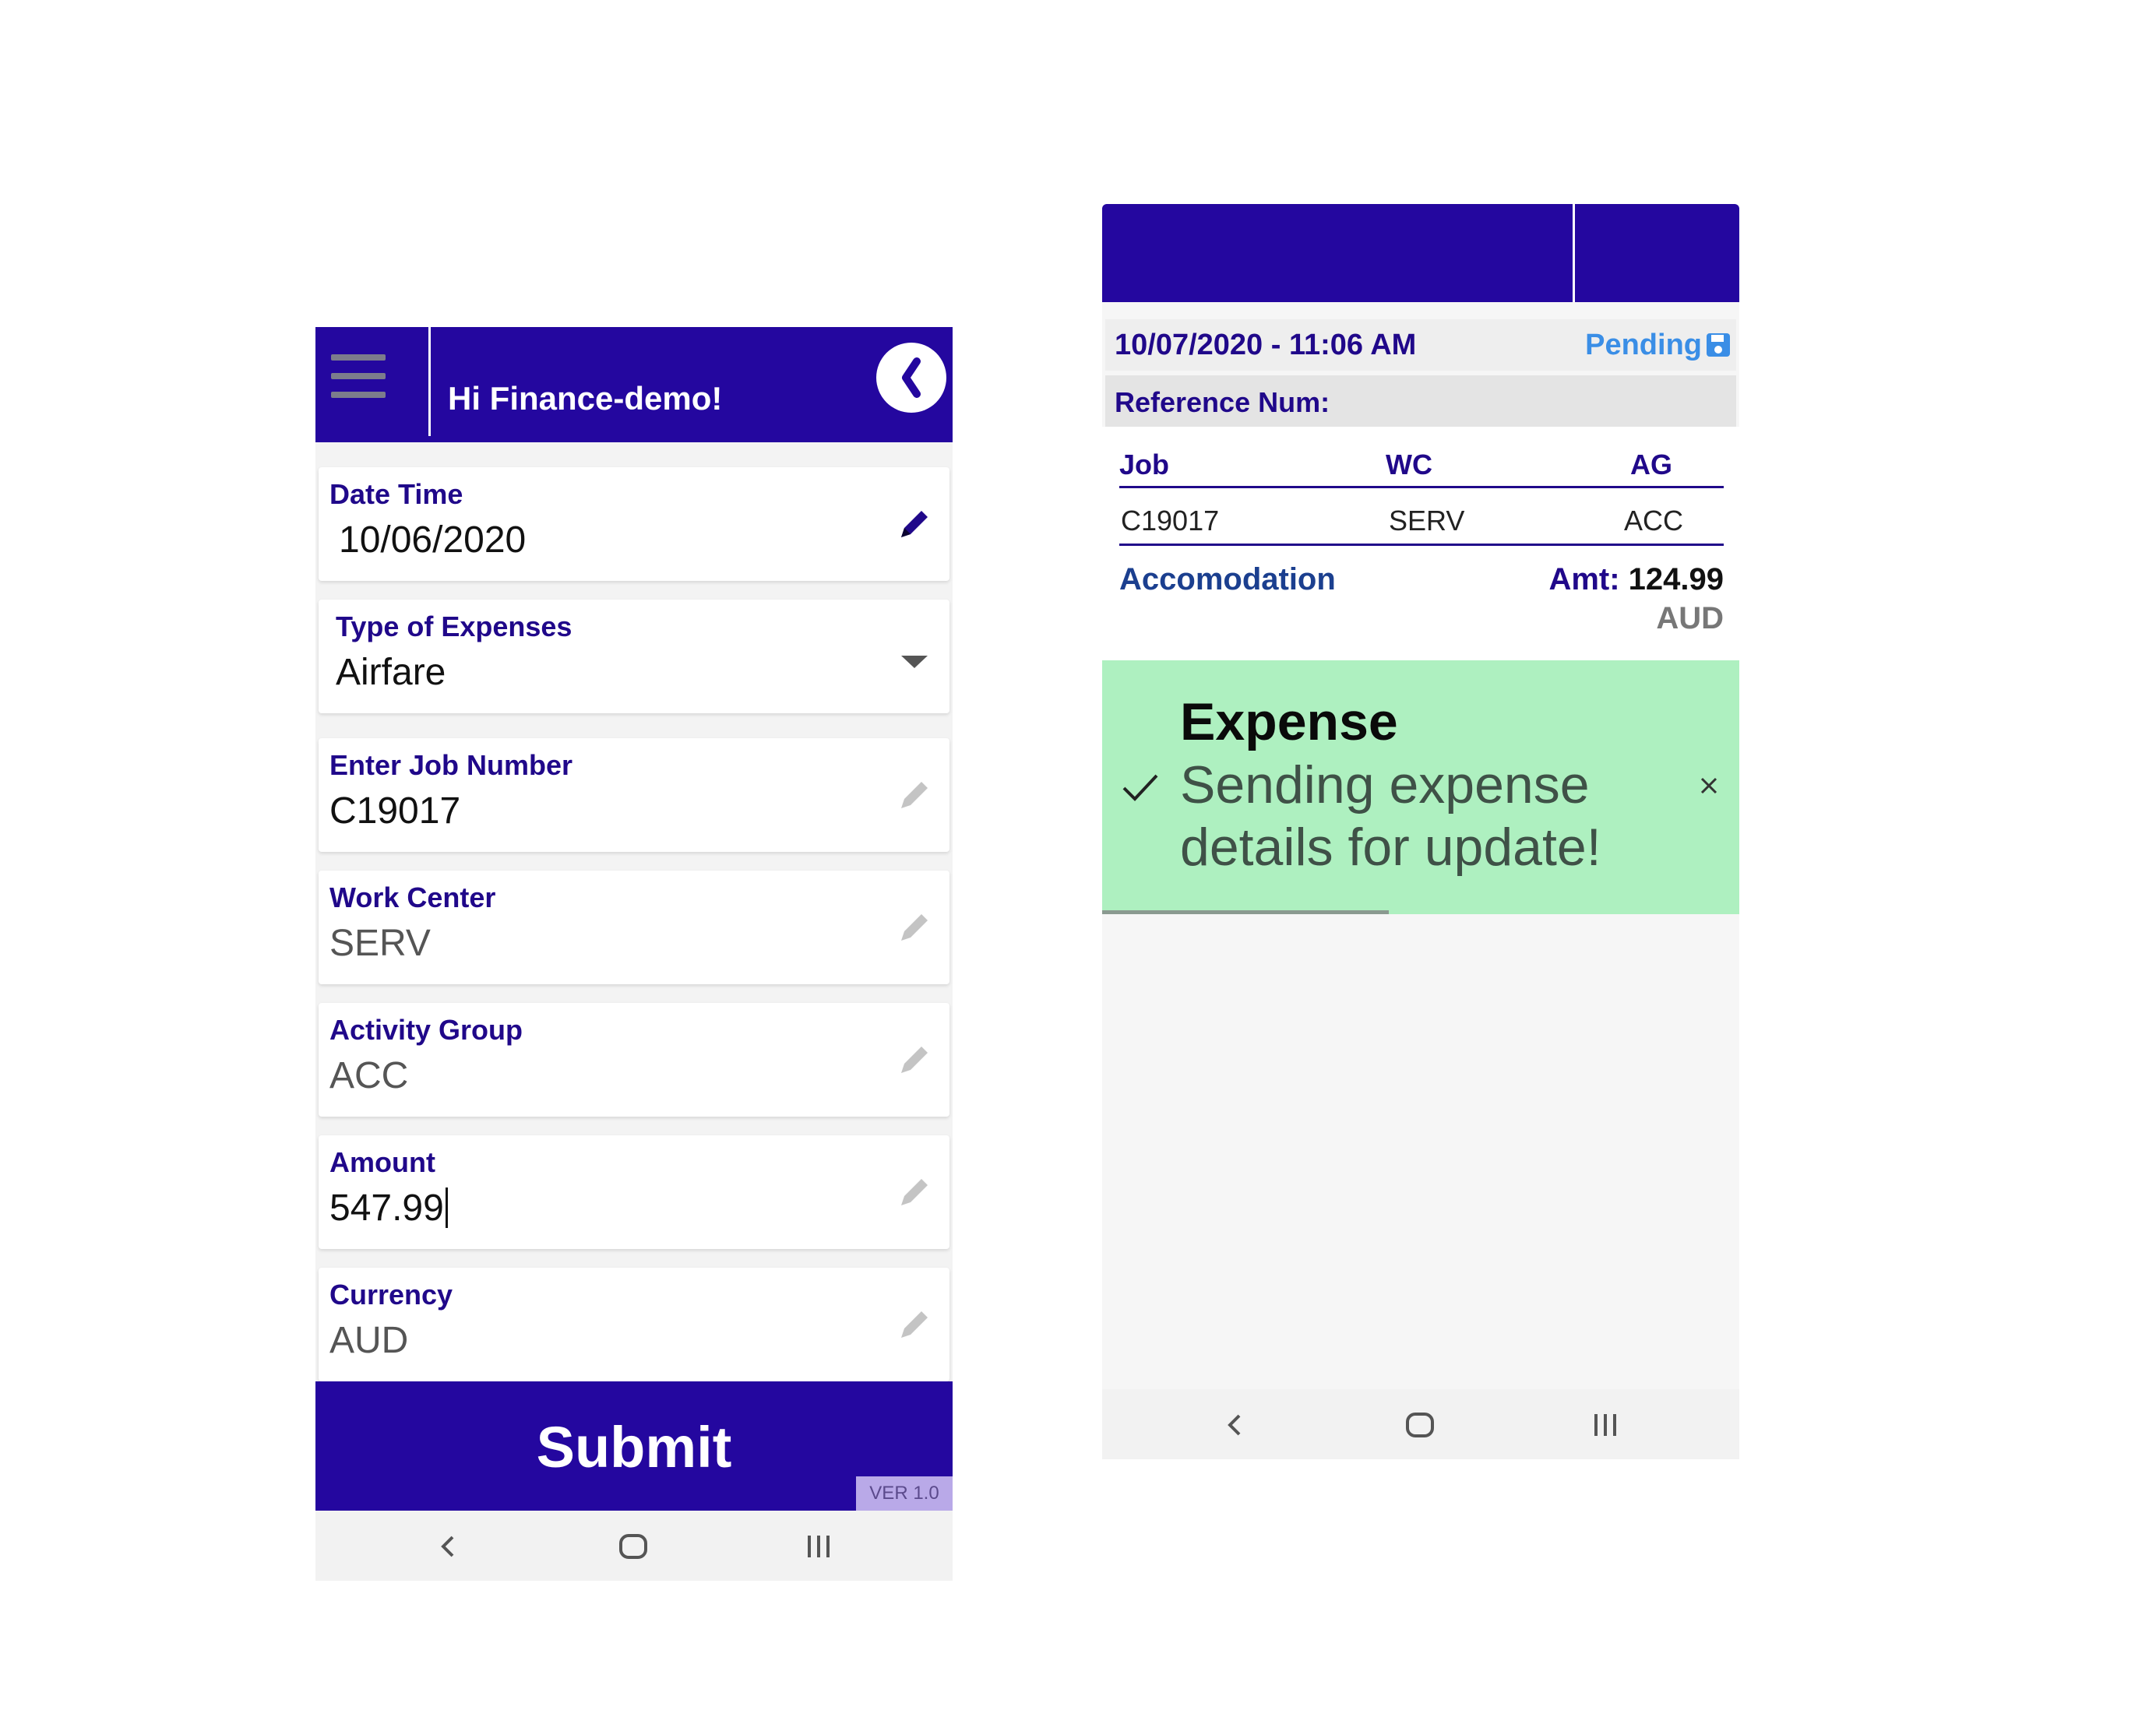 The width and height of the screenshot is (2156, 1717). Describe the element at coordinates (1227, 579) in the screenshot. I see `expense-type-label: Accomodation` at that location.